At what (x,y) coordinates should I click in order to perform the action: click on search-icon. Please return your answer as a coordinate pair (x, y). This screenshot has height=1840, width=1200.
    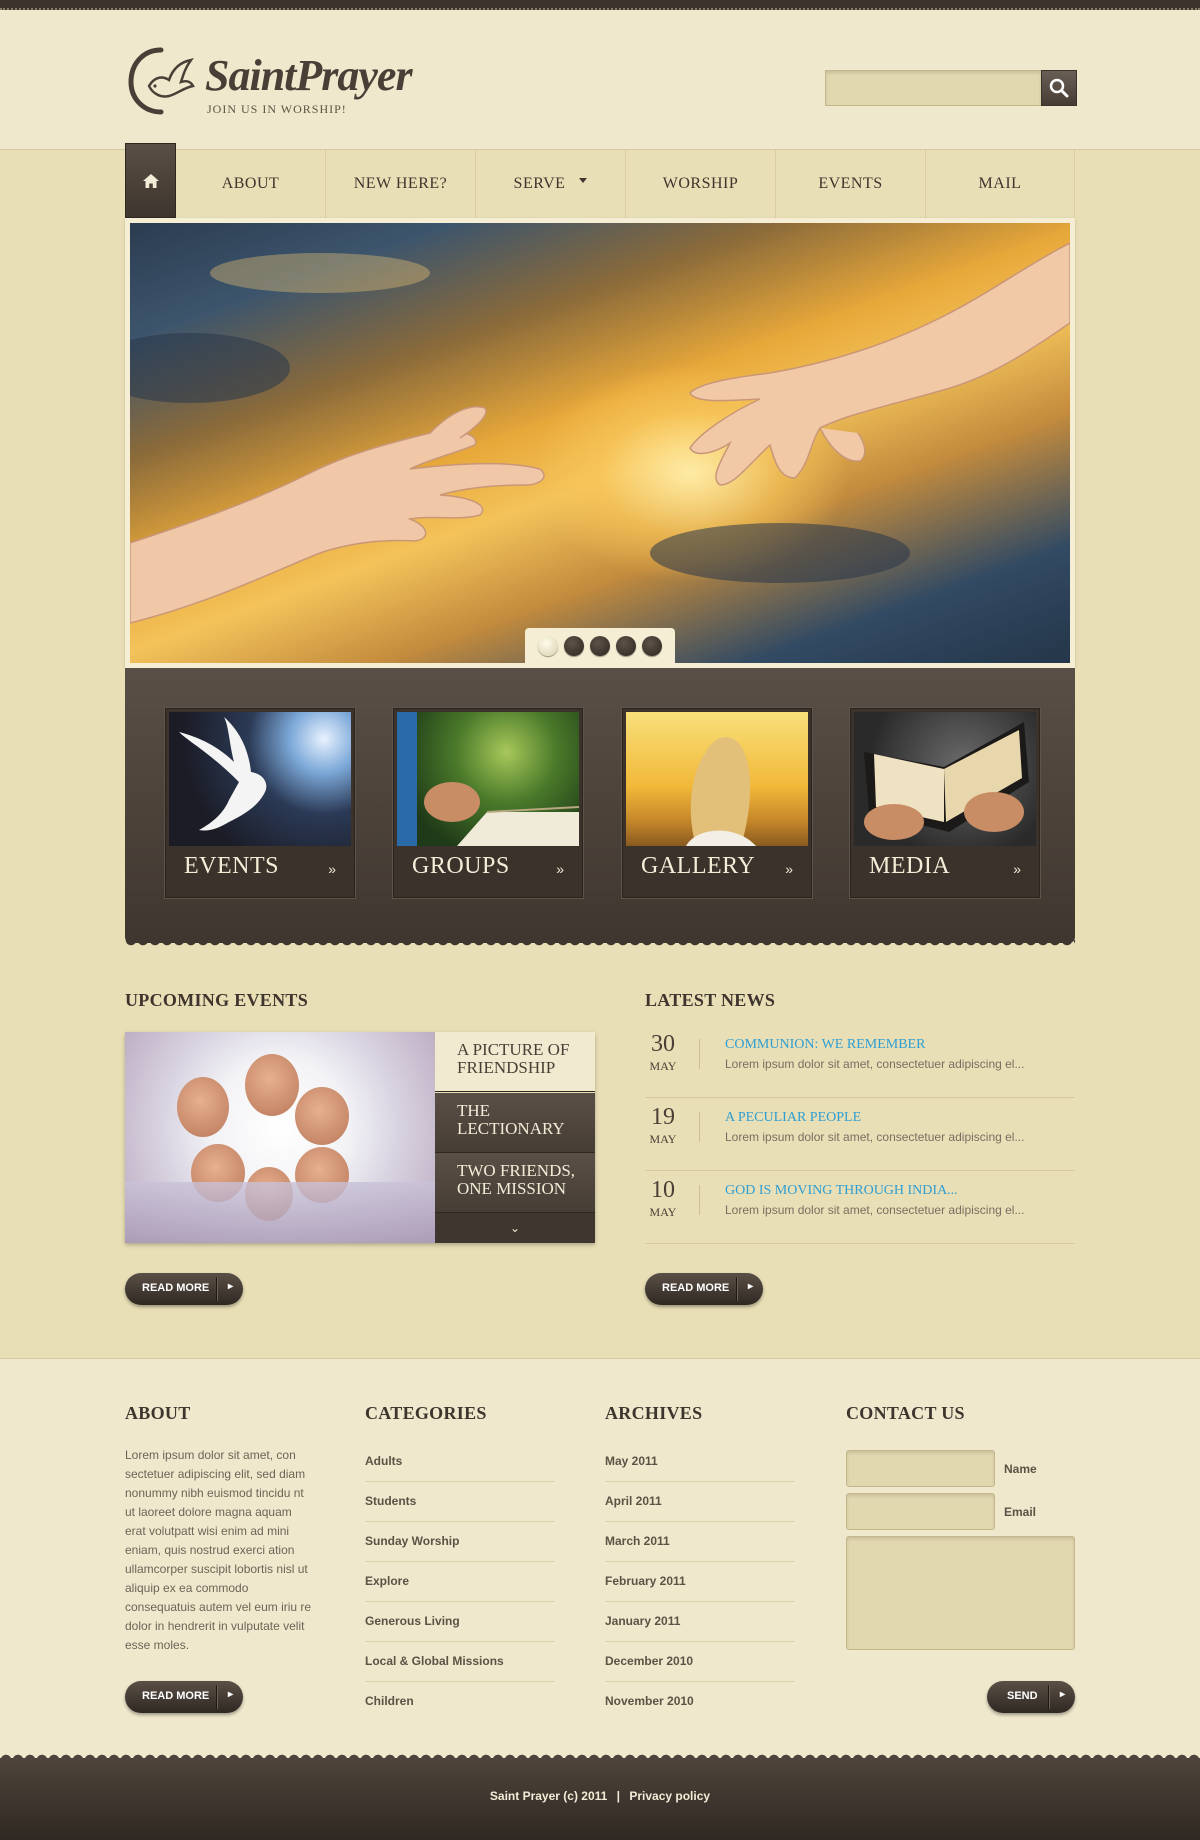
    Looking at the image, I should click on (1059, 88).